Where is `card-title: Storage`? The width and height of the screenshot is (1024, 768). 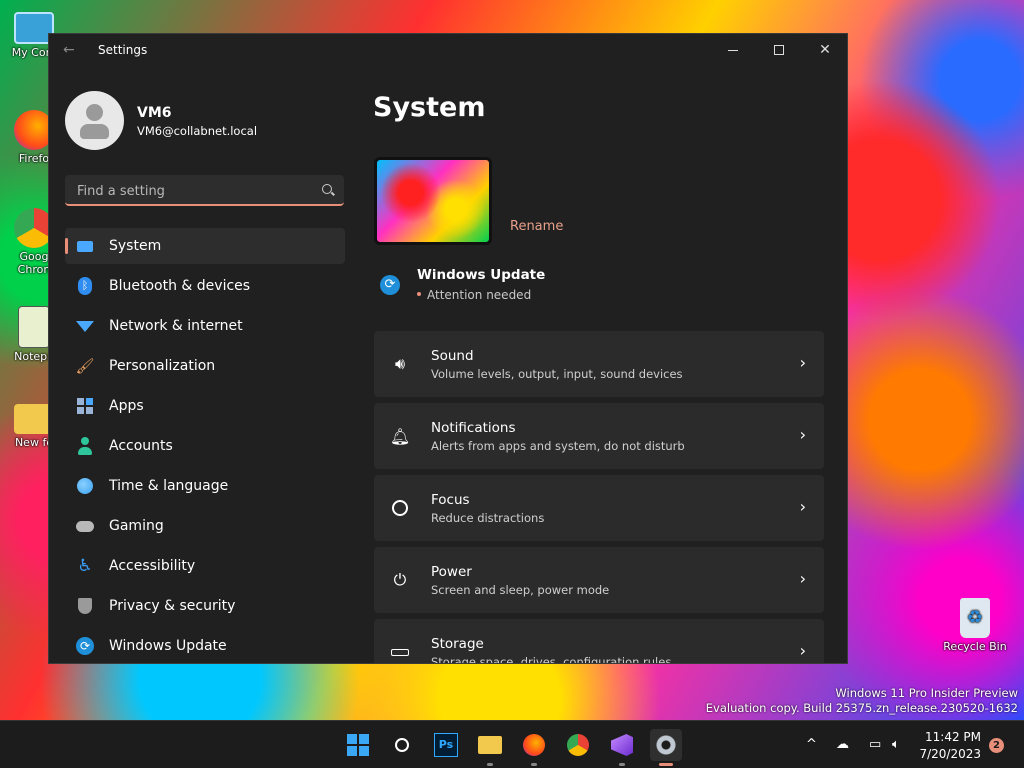 card-title: Storage is located at coordinates (457, 644).